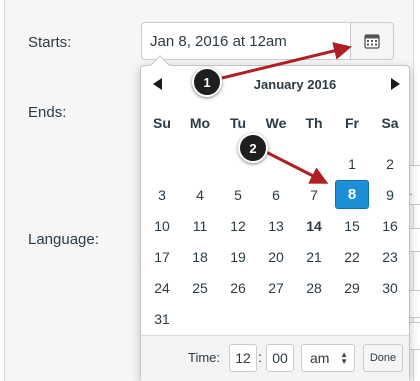  Describe the element at coordinates (352, 287) in the screenshot. I see `day-cell: 29` at that location.